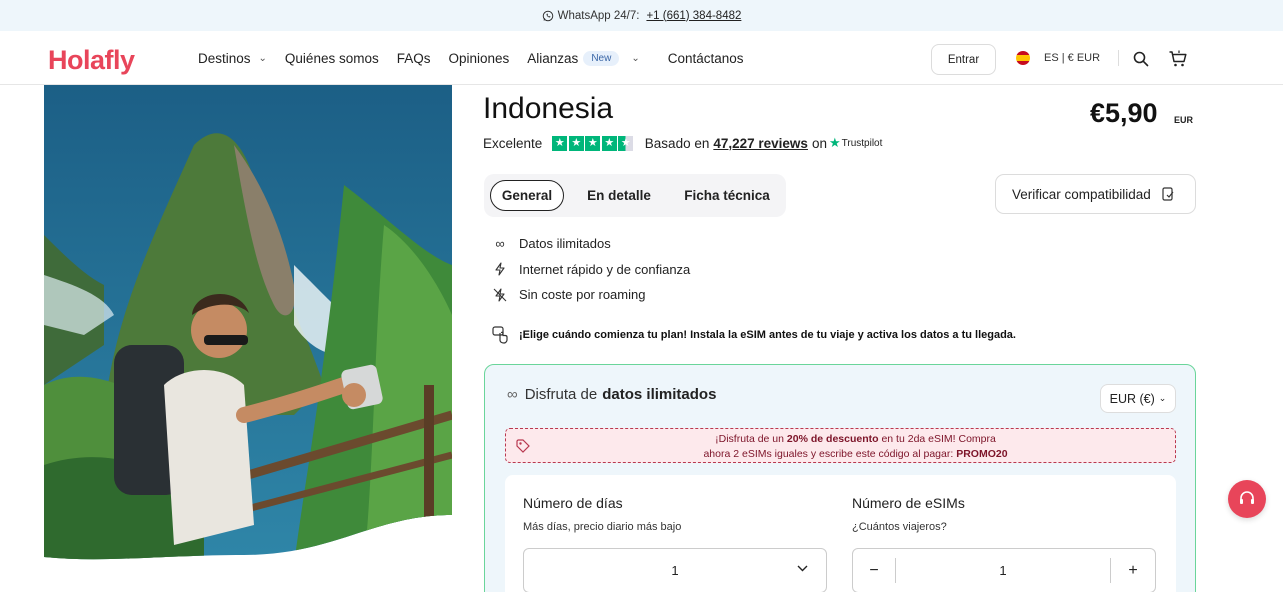 Image resolution: width=1283 pixels, height=592 pixels. Describe the element at coordinates (561, 394) in the screenshot. I see `plan-heading-prefix: Disfruta de` at that location.